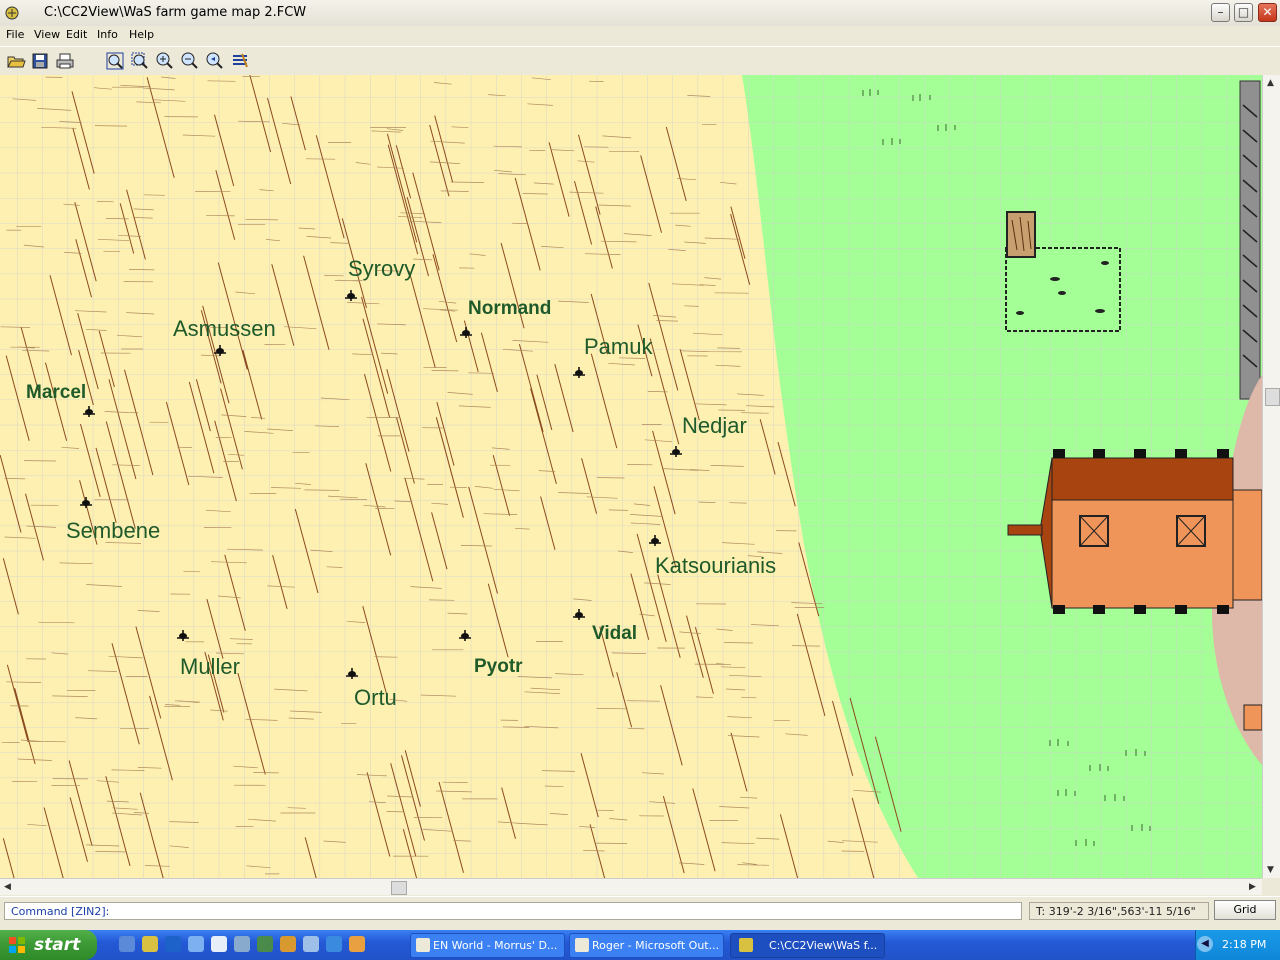 Image resolution: width=1280 pixels, height=960 pixels. What do you see at coordinates (76, 34) in the screenshot?
I see `menu-edit: Edit` at bounding box center [76, 34].